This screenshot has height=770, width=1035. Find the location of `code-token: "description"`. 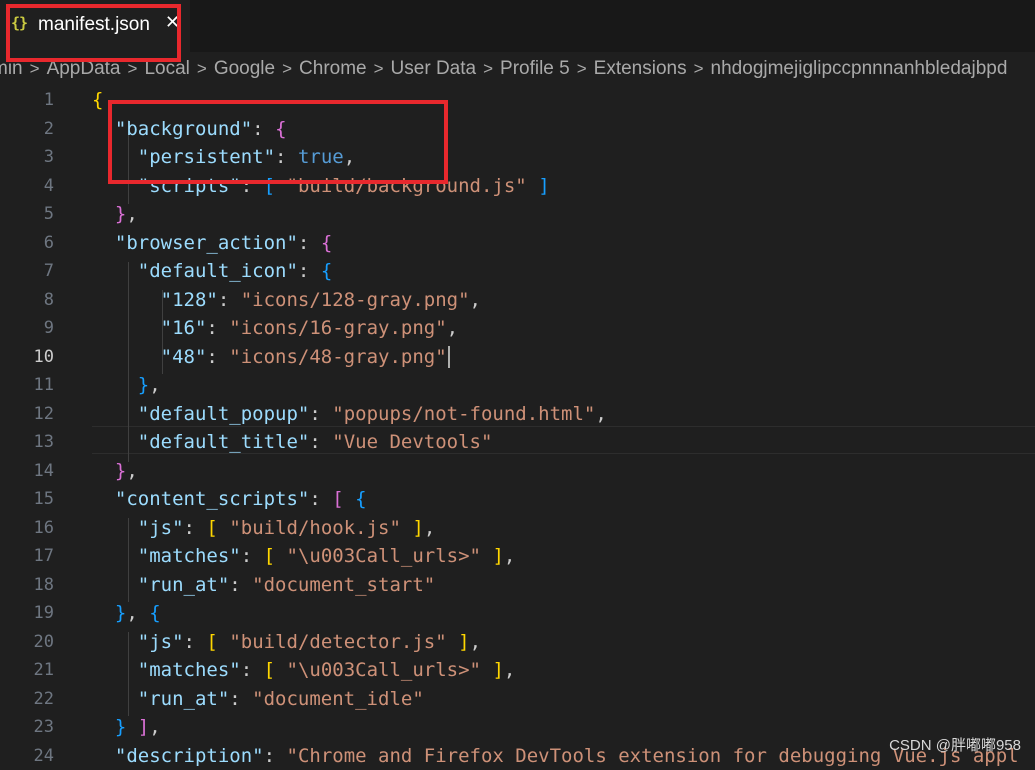

code-token: "description" is located at coordinates (189, 755).